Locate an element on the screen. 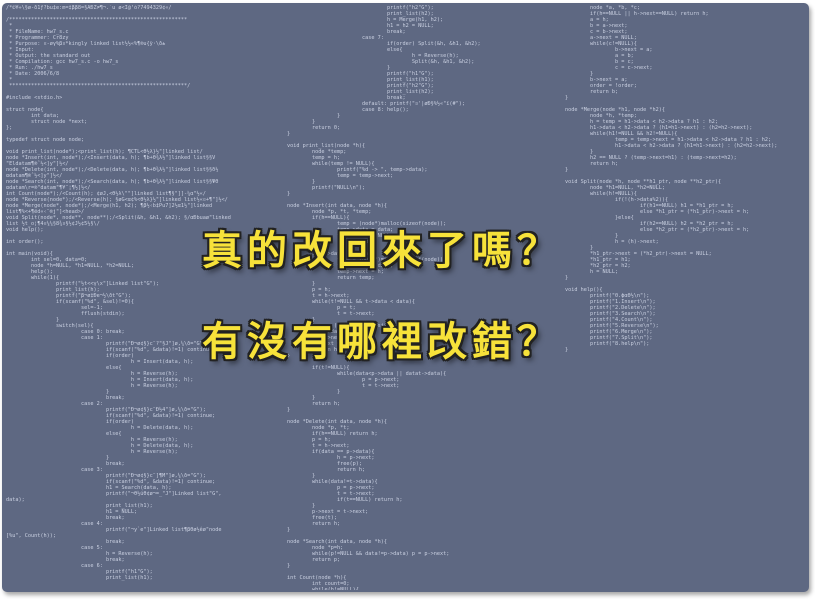 The height and width of the screenshot is (599, 815). overlay-caption-line-1: 真的改回來了嗎？ is located at coordinates (382, 251).